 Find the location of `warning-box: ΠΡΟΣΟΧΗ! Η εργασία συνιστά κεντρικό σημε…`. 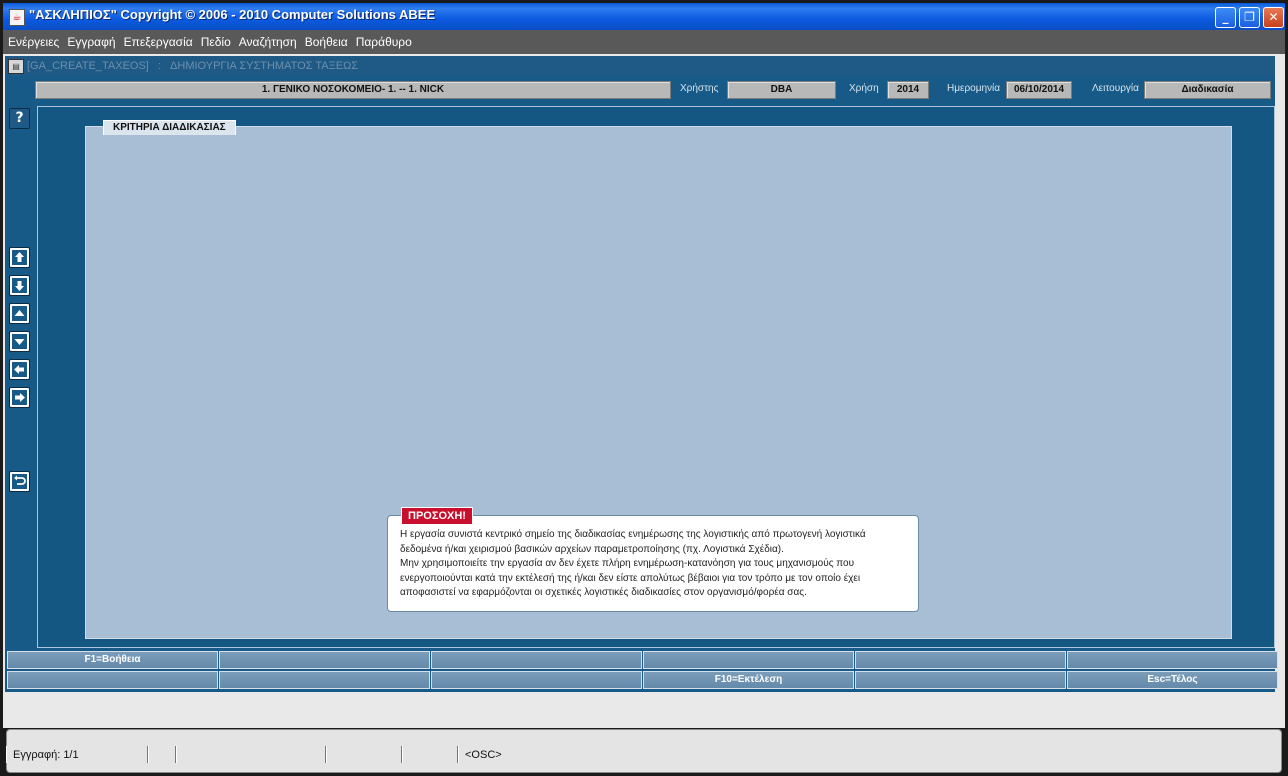

warning-box: ΠΡΟΣΟΧΗ! Η εργασία συνιστά κεντρικό σημε… is located at coordinates (653, 559).